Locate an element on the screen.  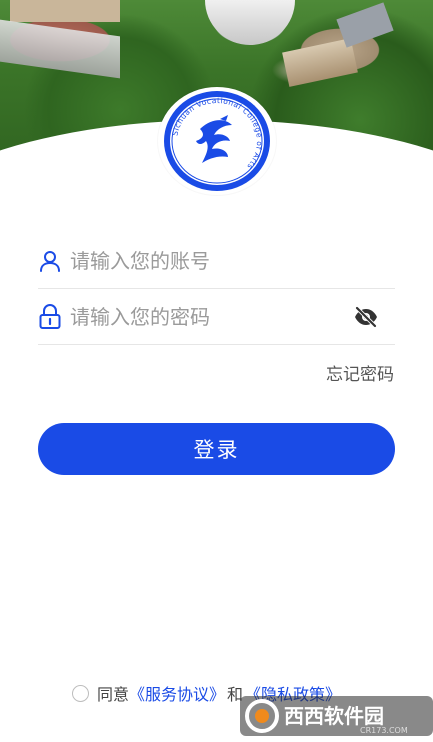
agreement-prefix: 同意 is located at coordinates (113, 694).